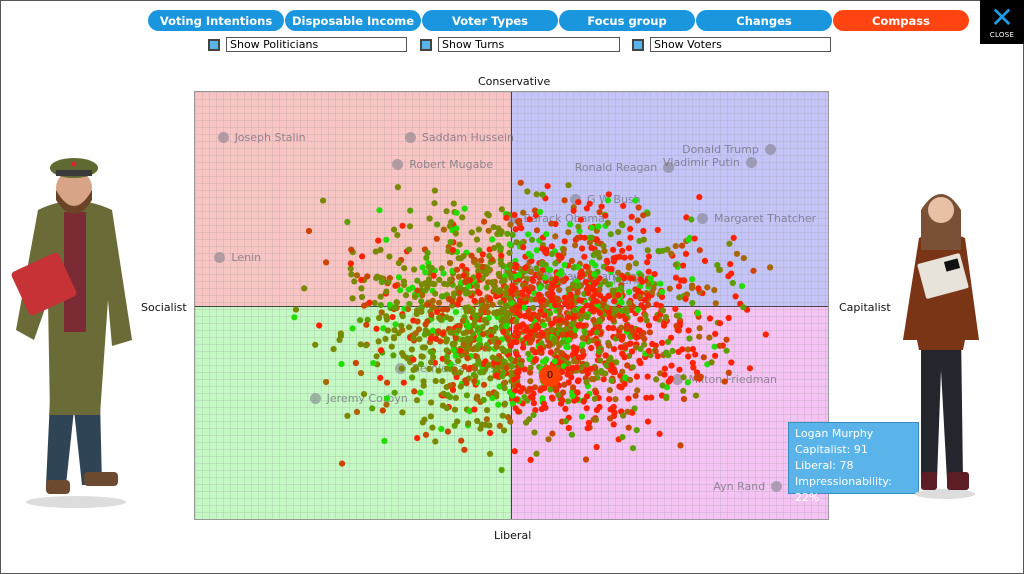 The image size is (1024, 574). What do you see at coordinates (731, 44) in the screenshot?
I see `toggle-show-voters: Show Voters` at bounding box center [731, 44].